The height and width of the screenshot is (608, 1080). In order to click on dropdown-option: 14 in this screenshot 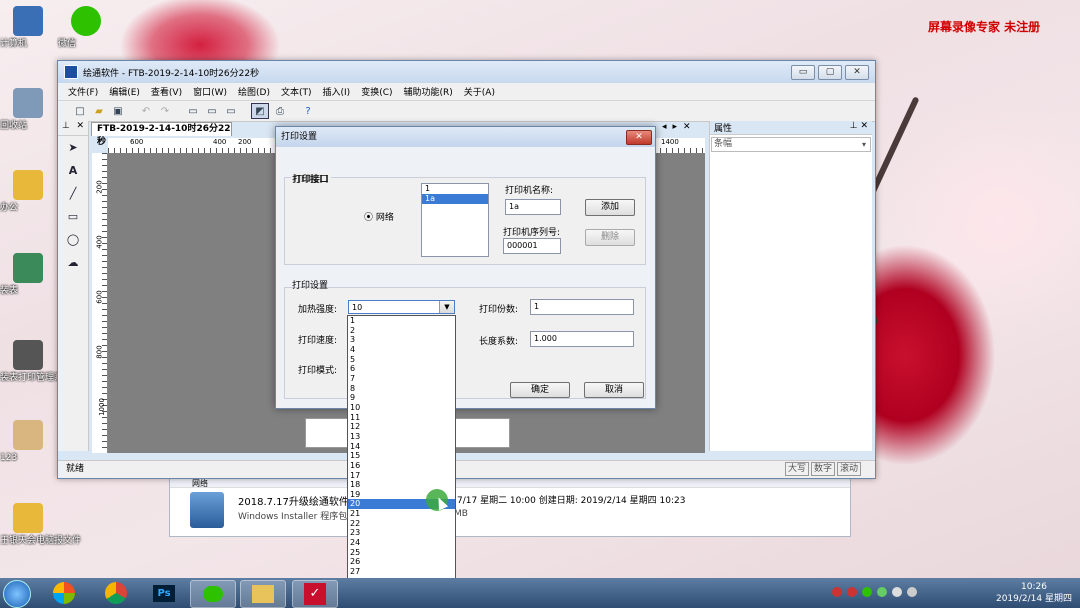, I will do `click(401, 447)`.